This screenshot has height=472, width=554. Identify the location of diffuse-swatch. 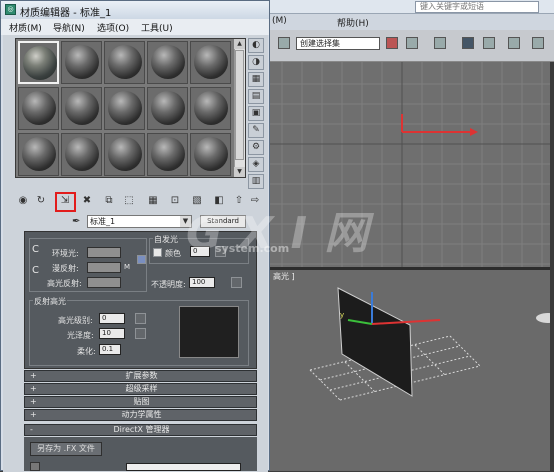
(104, 267).